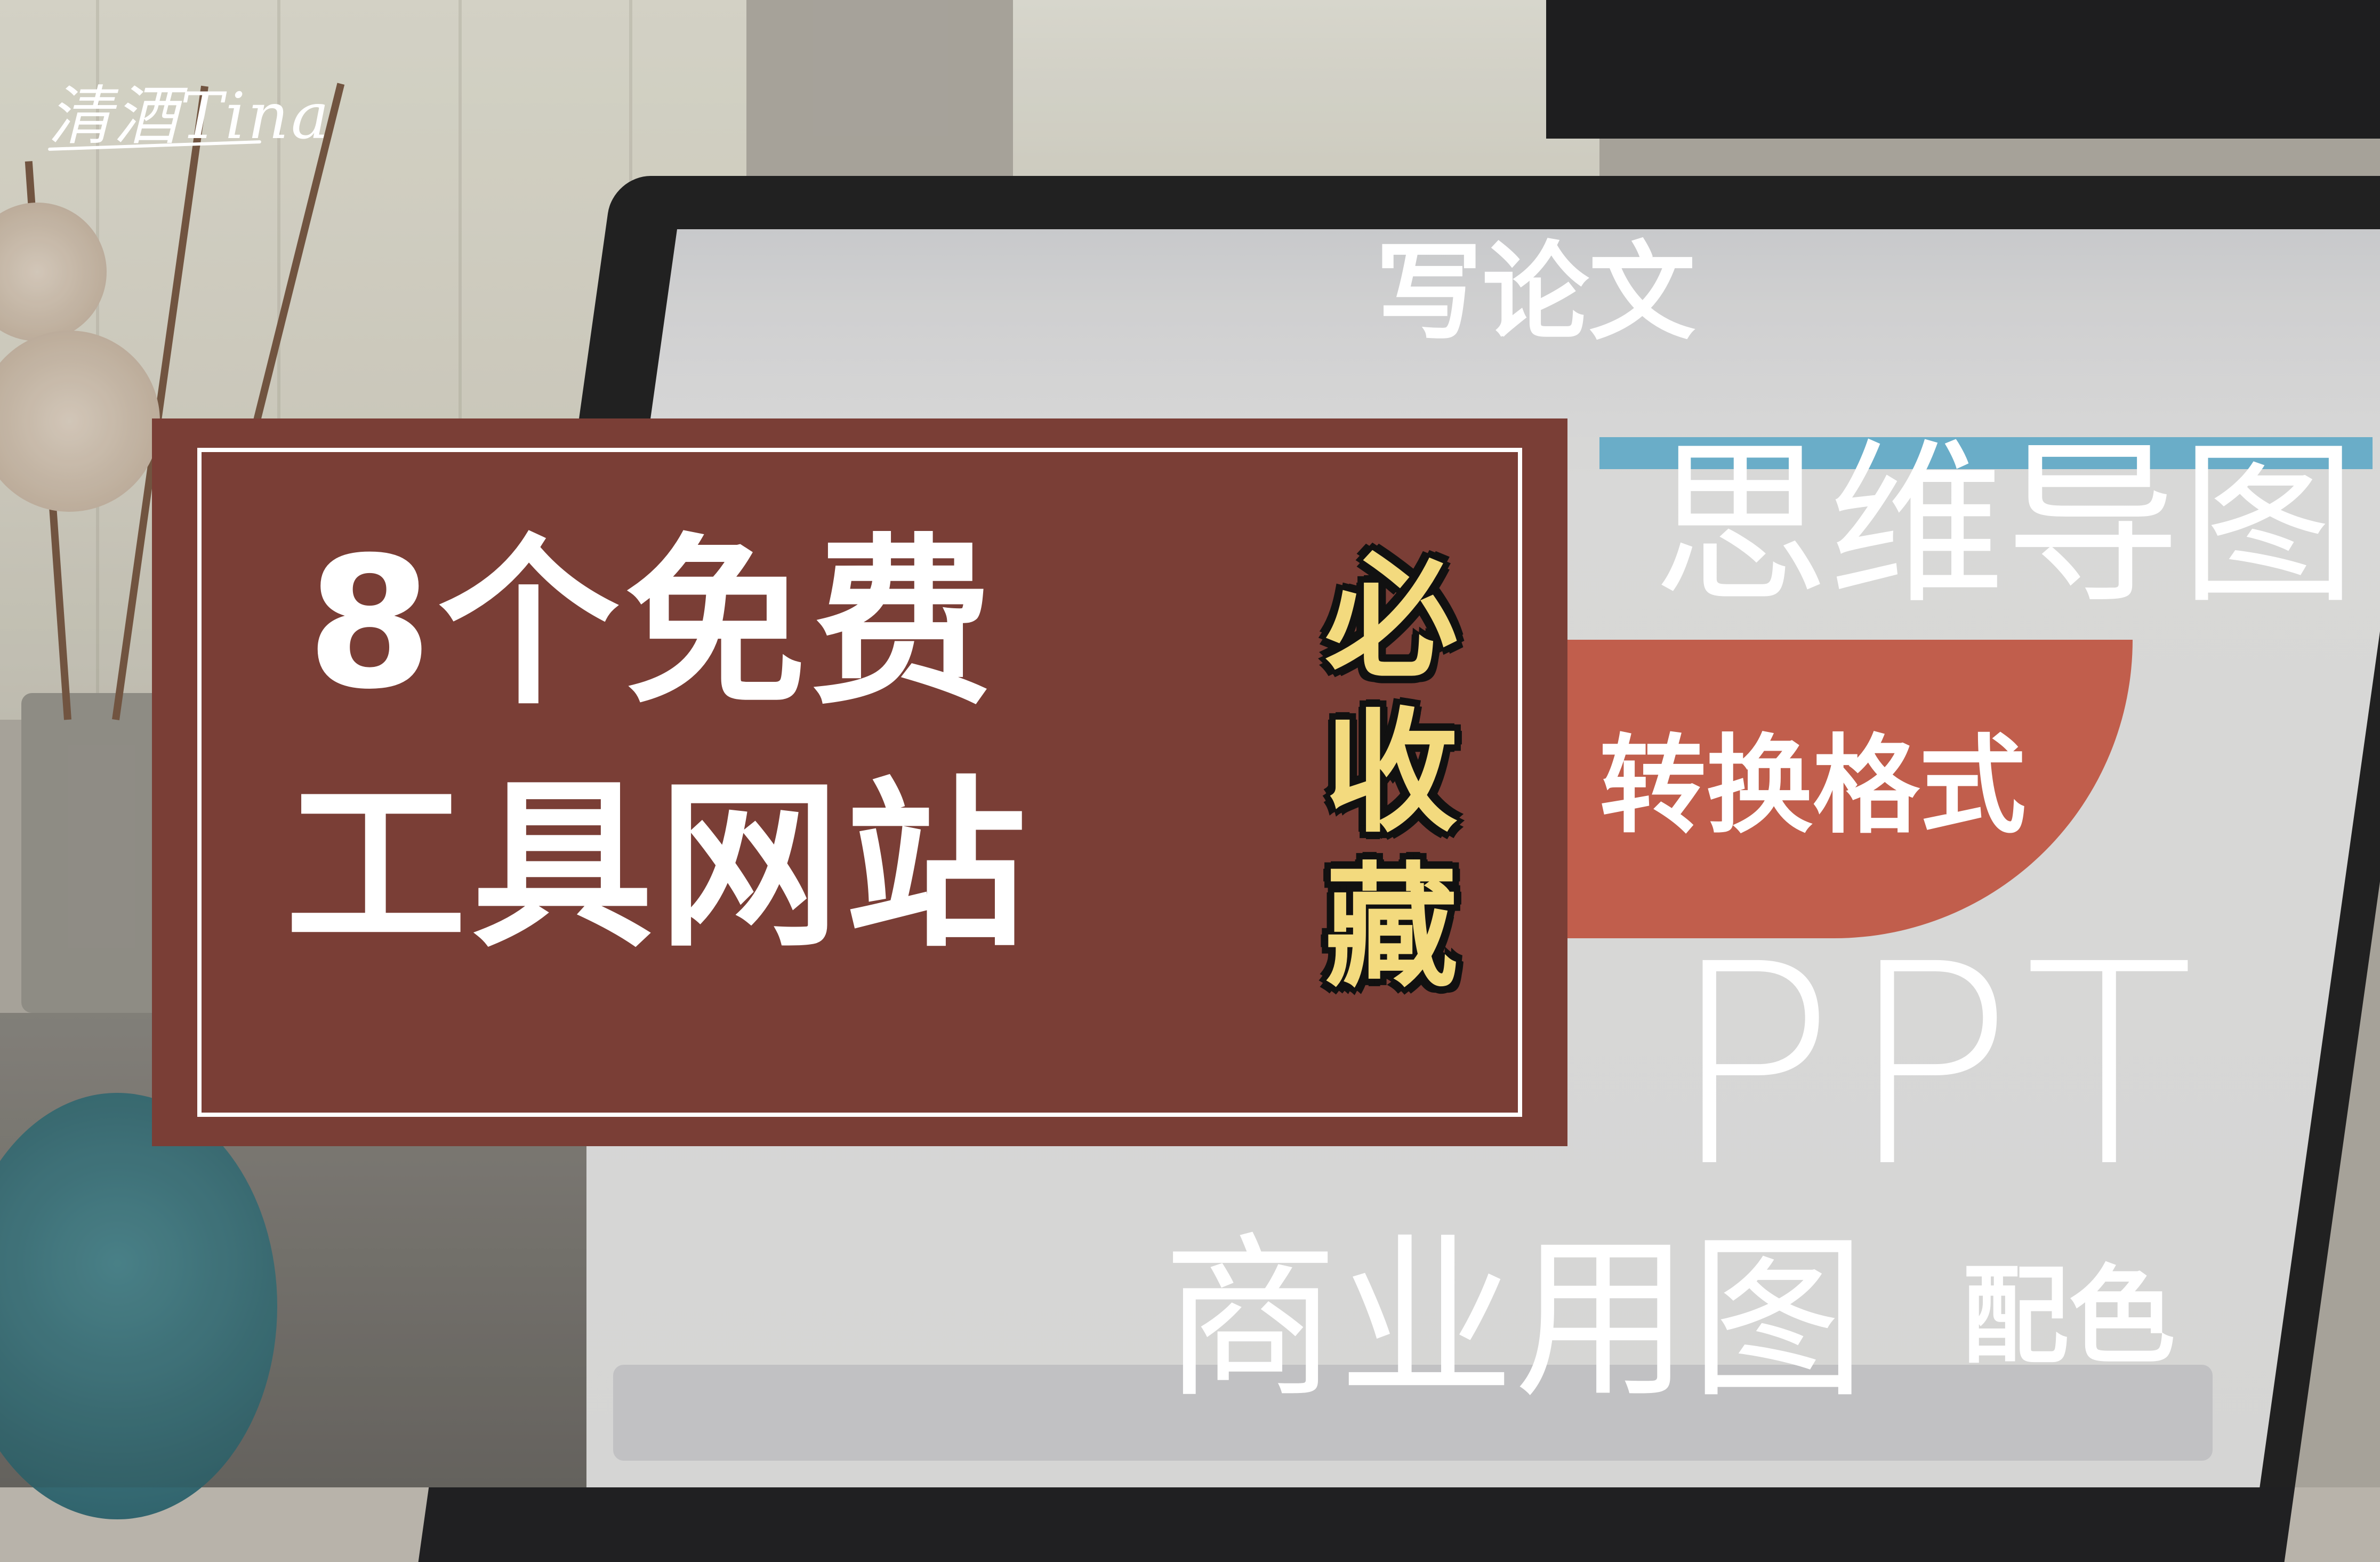 Image resolution: width=2380 pixels, height=1562 pixels. Describe the element at coordinates (1514, 1319) in the screenshot. I see `label-business-images: 商业用图` at that location.